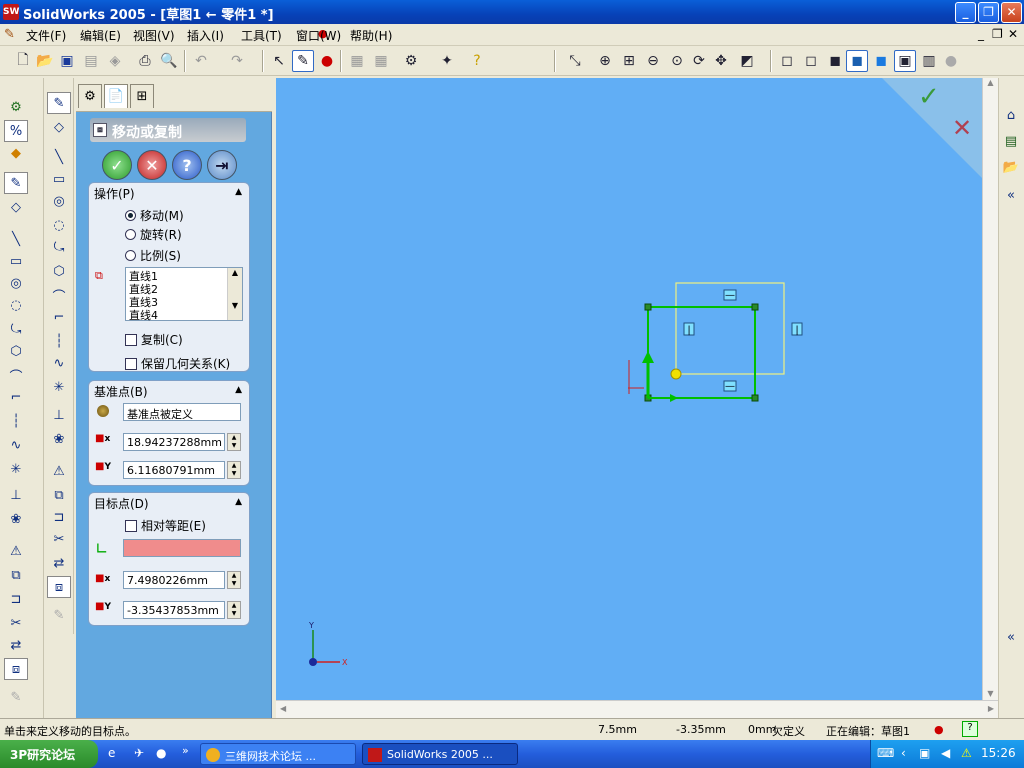 The height and width of the screenshot is (768, 1024). Describe the element at coordinates (965, 12) in the screenshot. I see `minimize-button: _` at that location.